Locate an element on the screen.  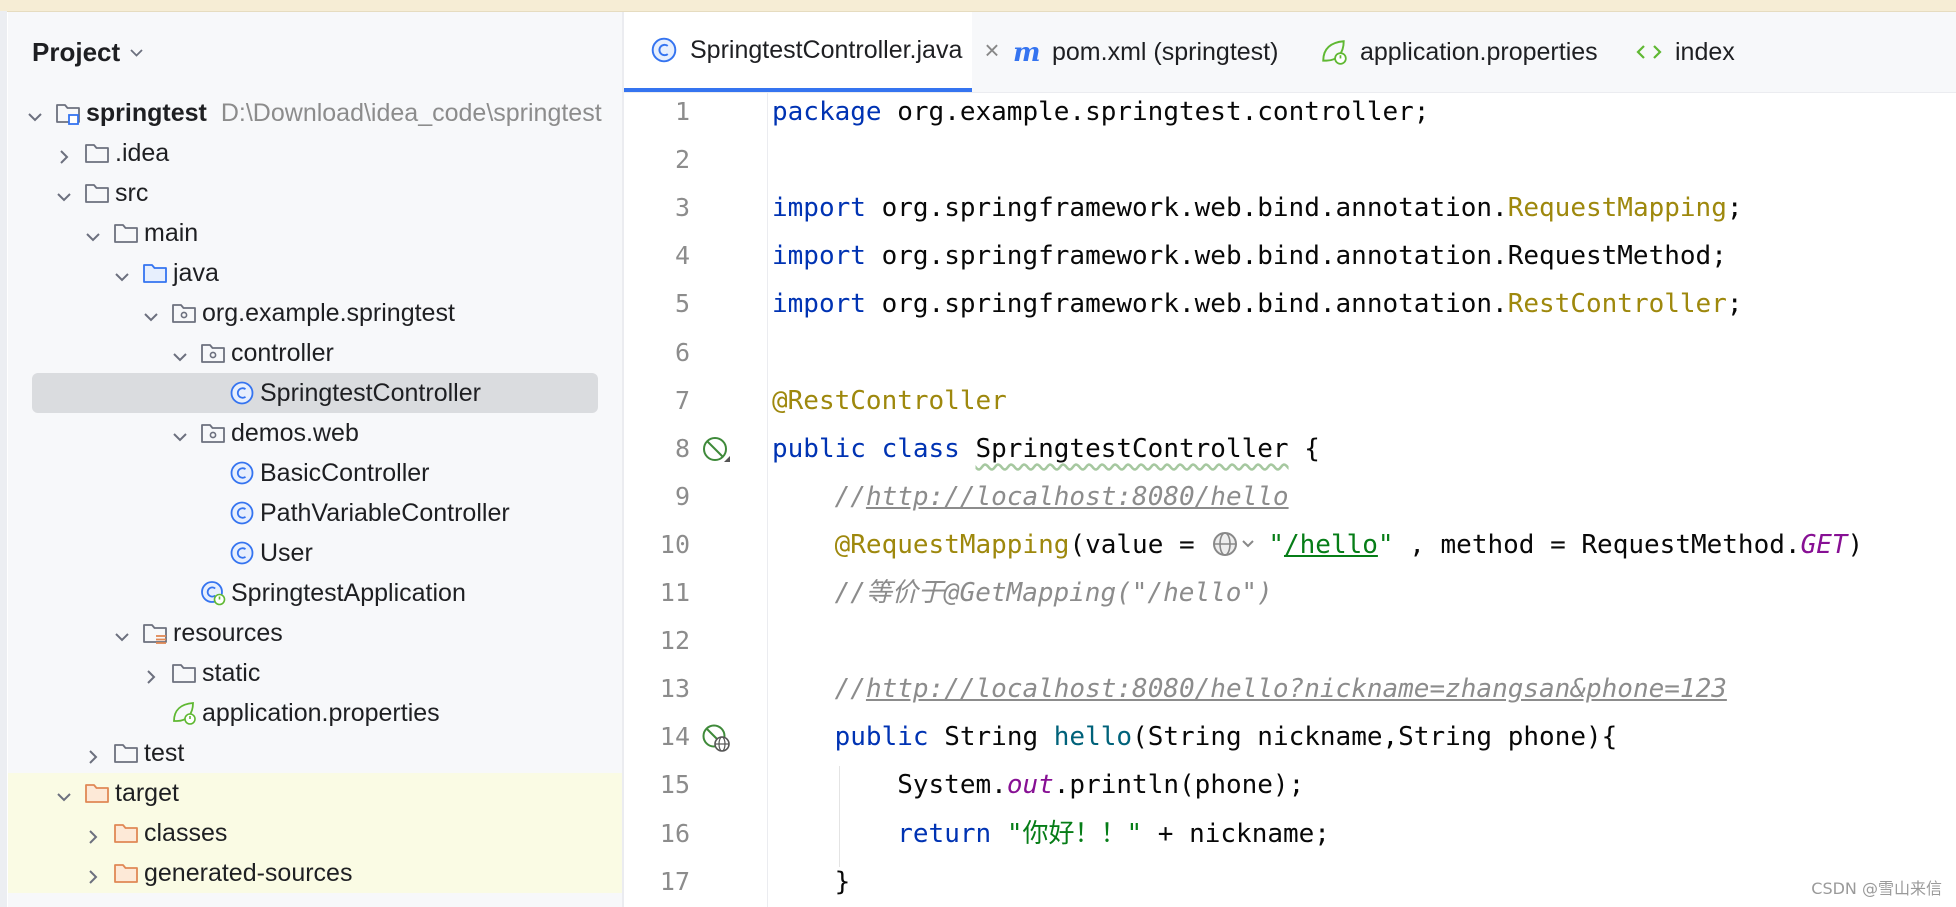
code-line: 7 @RestController is located at coordinates (1290, 401).